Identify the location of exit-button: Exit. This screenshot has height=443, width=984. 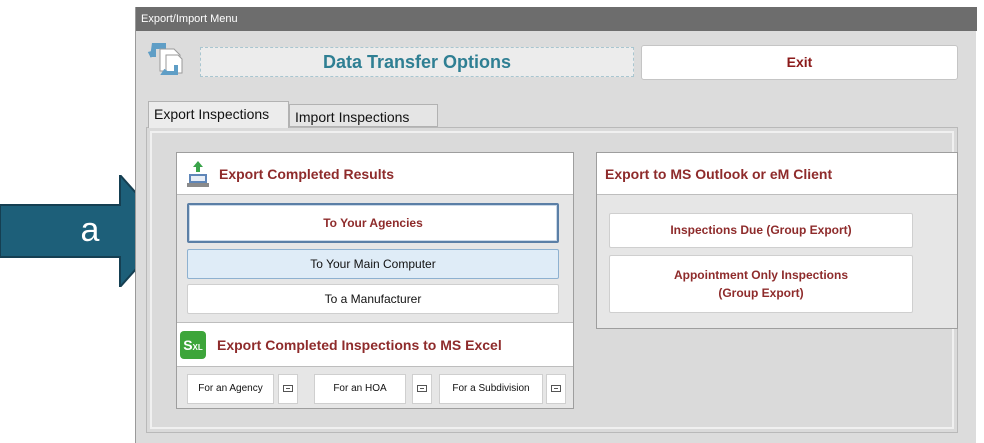
(799, 62).